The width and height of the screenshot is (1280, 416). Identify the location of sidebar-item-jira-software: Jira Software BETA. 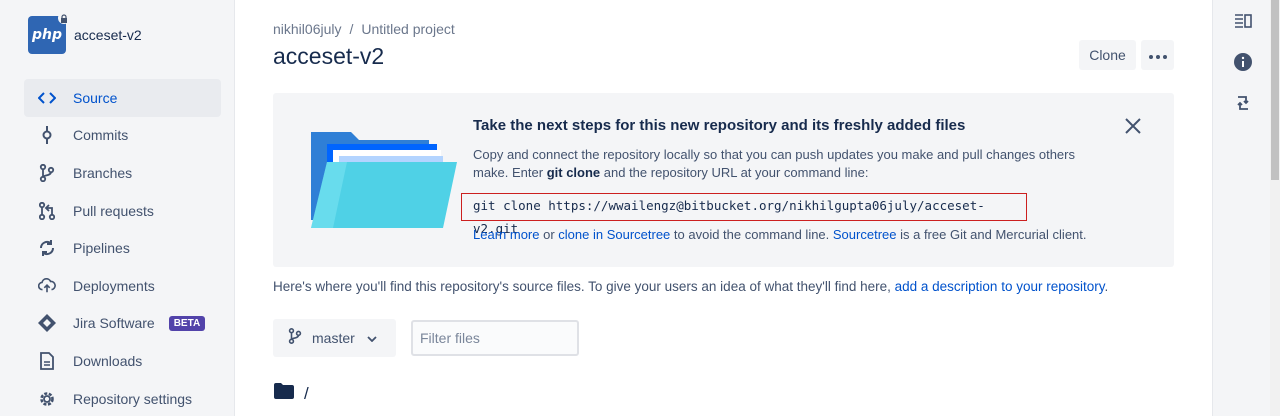
(122, 324).